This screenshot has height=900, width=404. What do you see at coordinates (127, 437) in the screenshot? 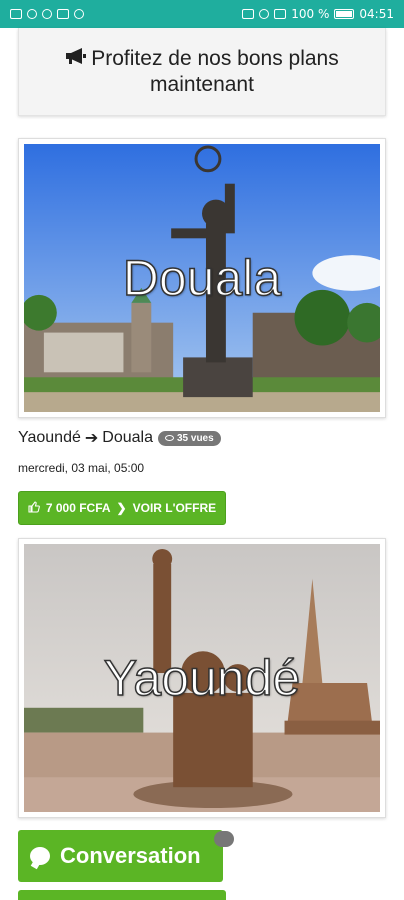
I see `route-destination: Douala` at bounding box center [127, 437].